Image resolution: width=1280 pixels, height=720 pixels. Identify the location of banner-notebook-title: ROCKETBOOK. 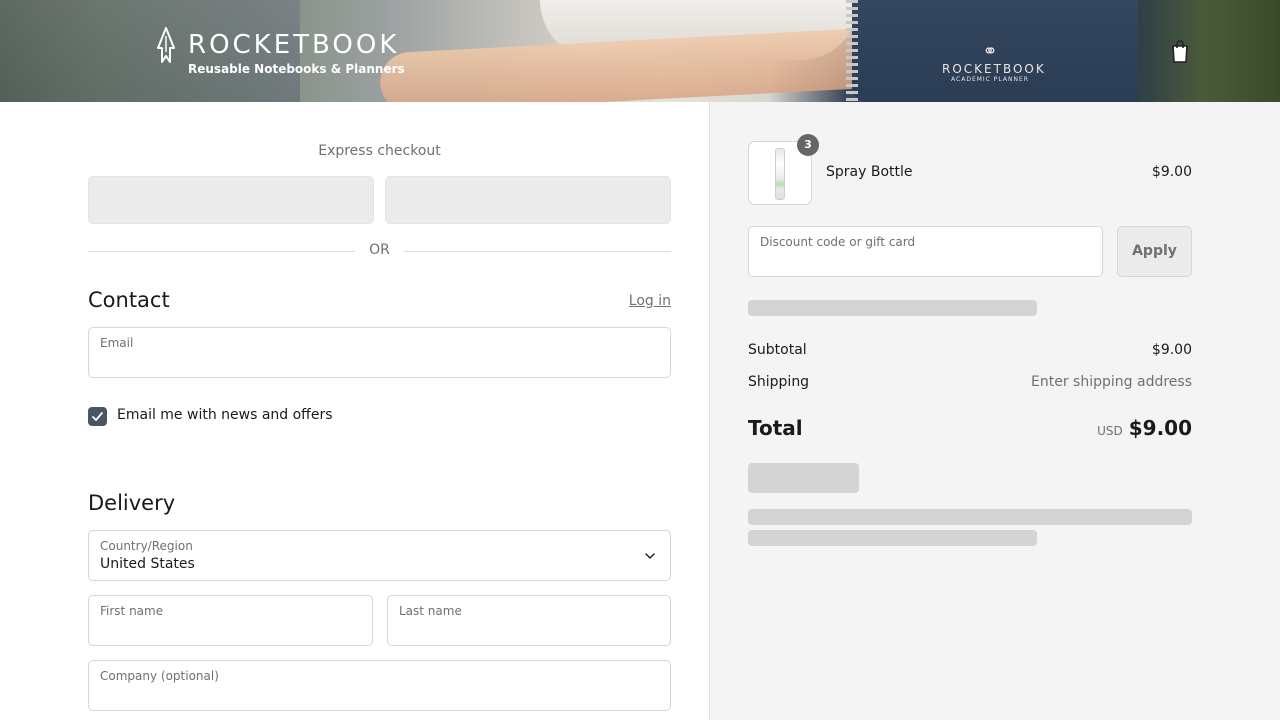
(994, 69).